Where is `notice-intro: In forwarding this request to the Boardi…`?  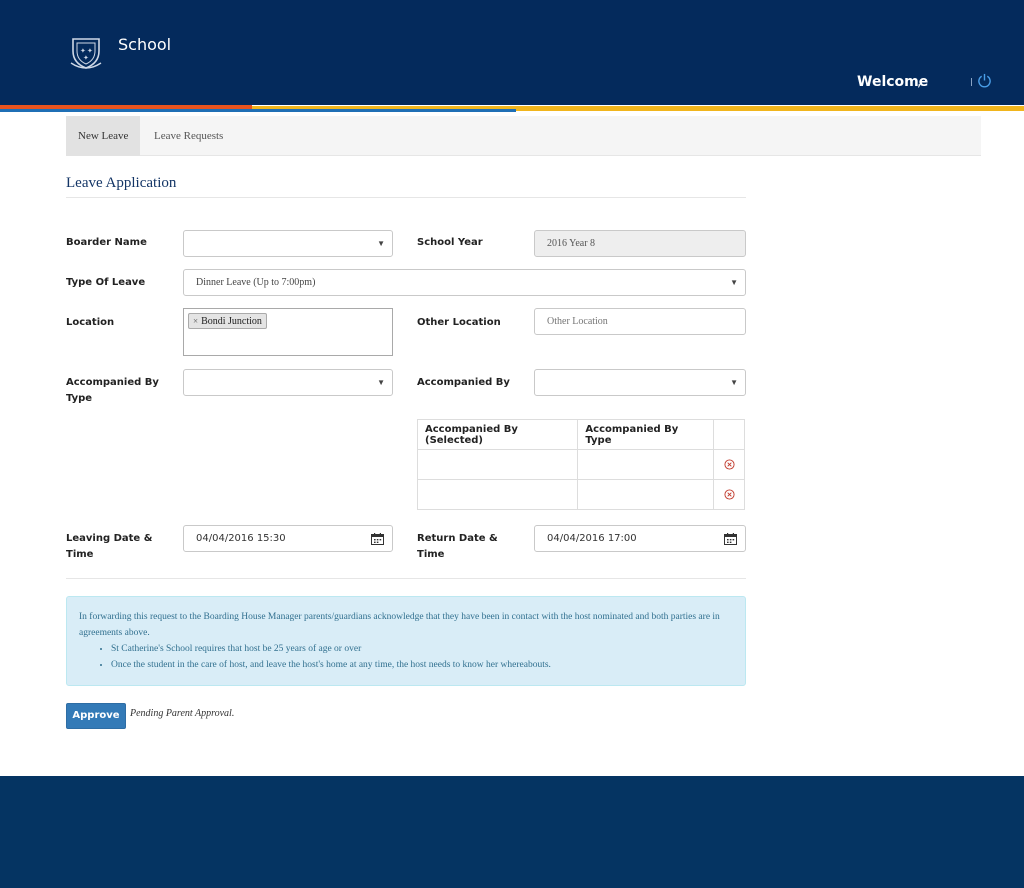 notice-intro: In forwarding this request to the Boardi… is located at coordinates (399, 625).